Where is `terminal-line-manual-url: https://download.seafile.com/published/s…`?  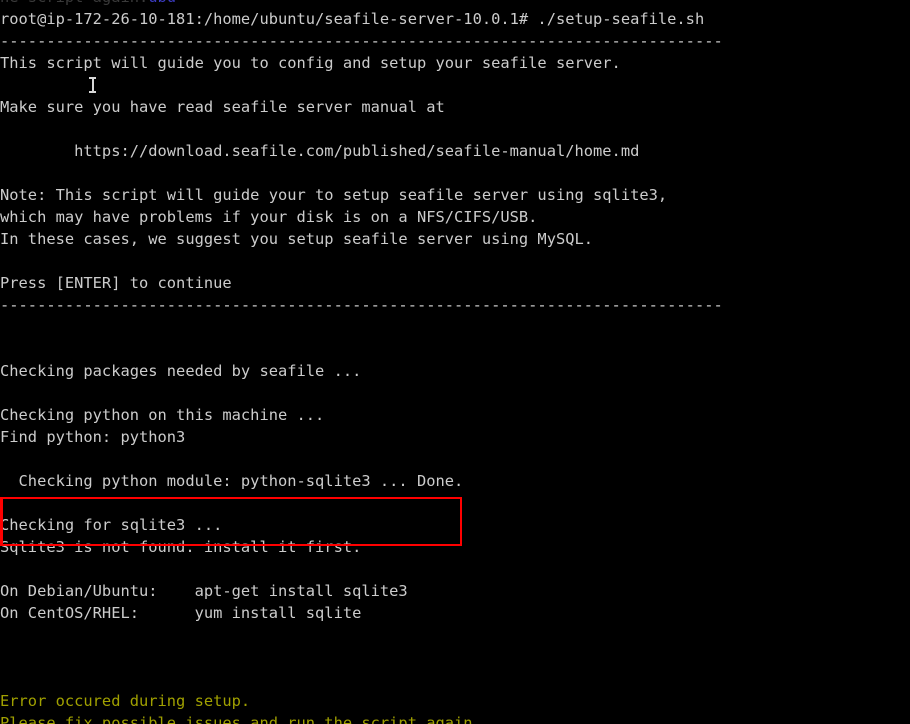 terminal-line-manual-url: https://download.seafile.com/published/s… is located at coordinates (320, 151).